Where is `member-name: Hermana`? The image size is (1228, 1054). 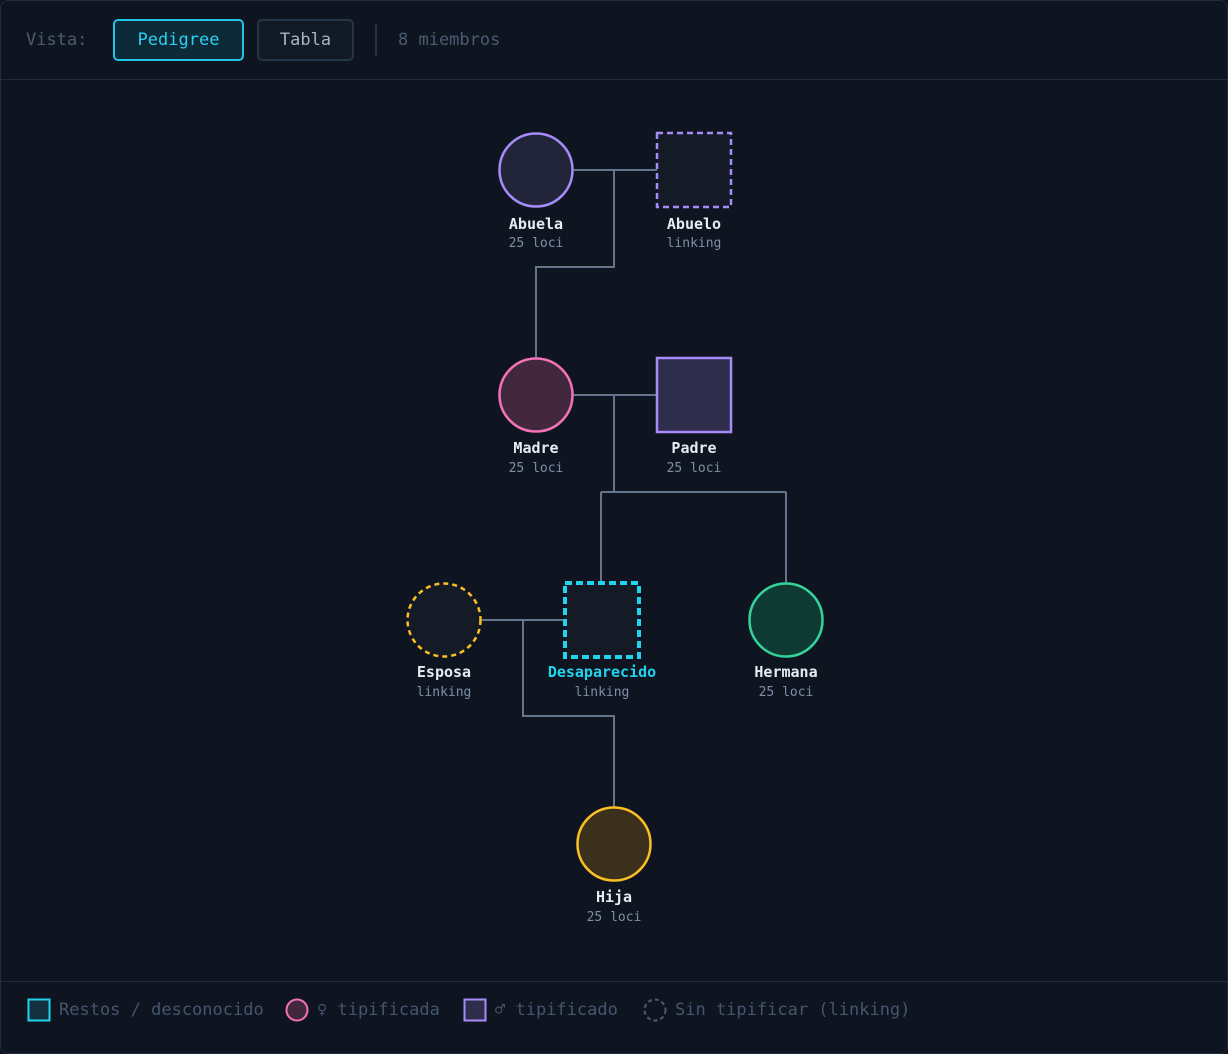 member-name: Hermana is located at coordinates (785, 672).